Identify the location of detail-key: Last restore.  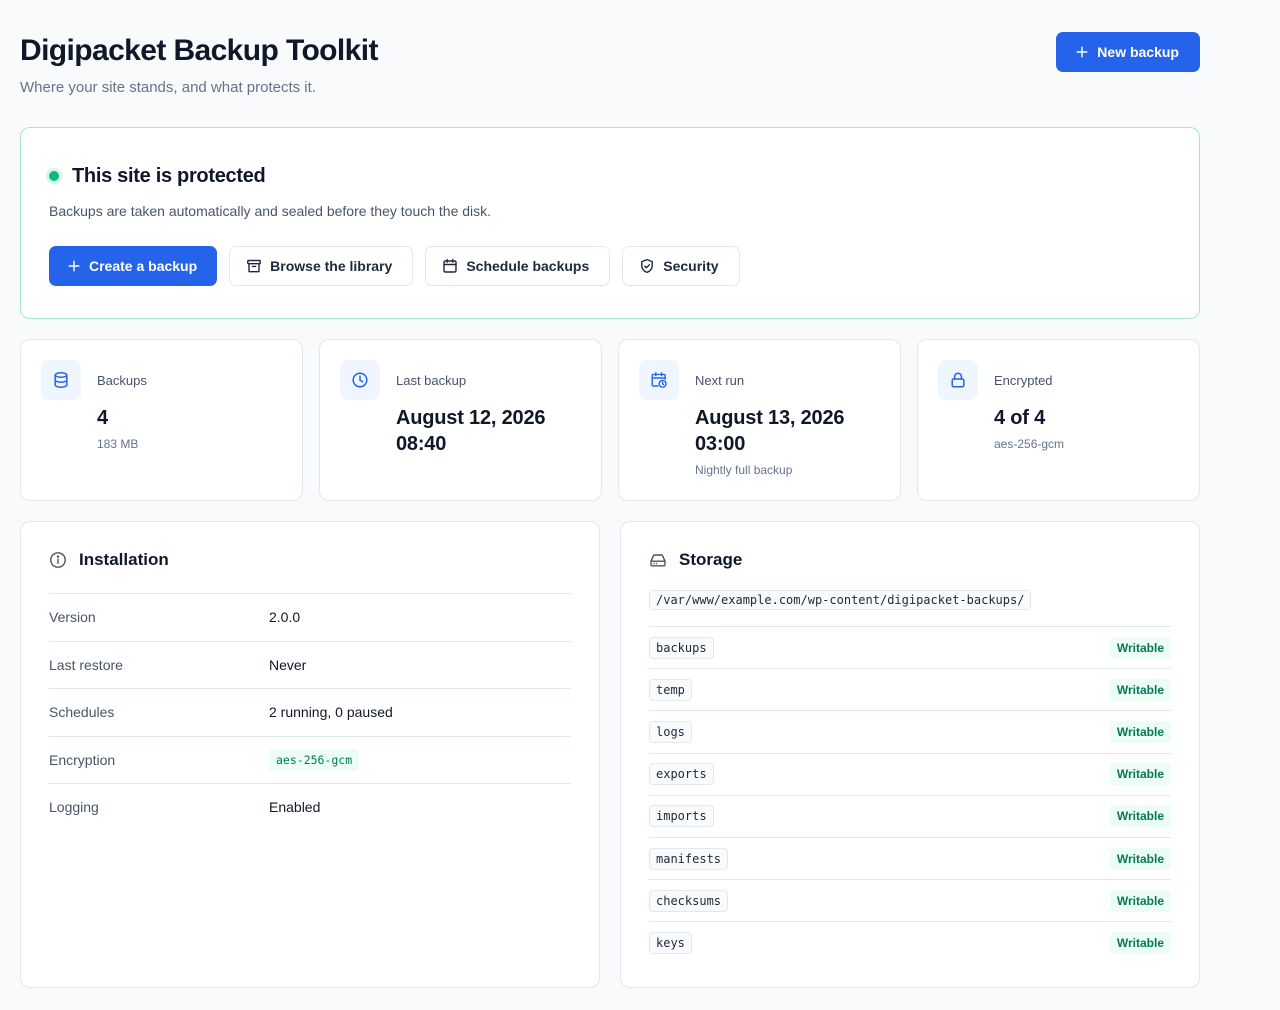
(86, 664).